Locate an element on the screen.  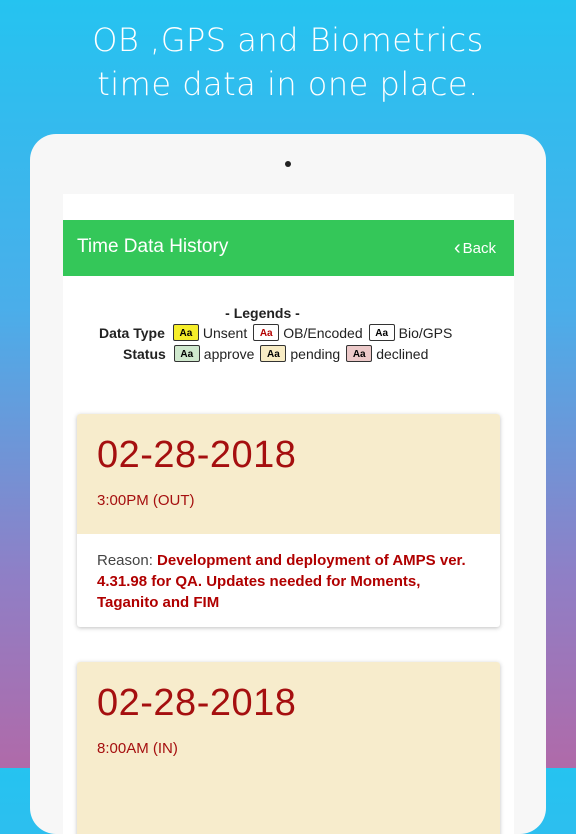
promo-line-1: OB ,GPS and Biometrics is located at coordinates (288, 40).